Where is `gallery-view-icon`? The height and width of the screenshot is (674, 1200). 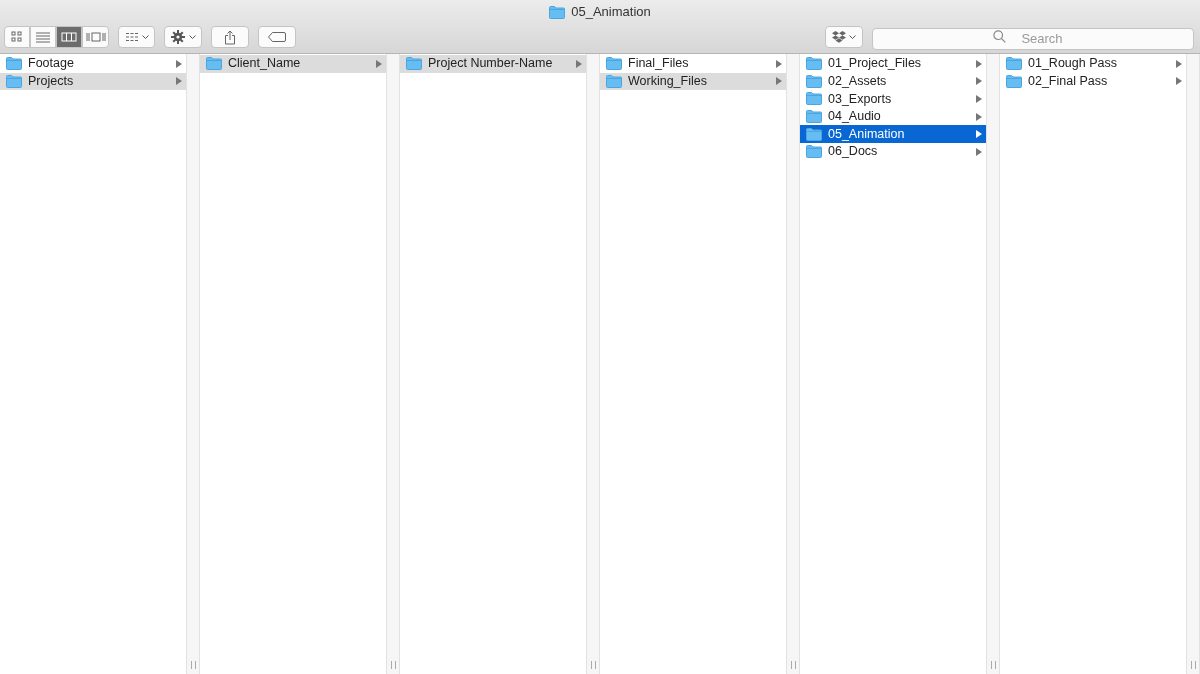
gallery-view-icon is located at coordinates (95, 37).